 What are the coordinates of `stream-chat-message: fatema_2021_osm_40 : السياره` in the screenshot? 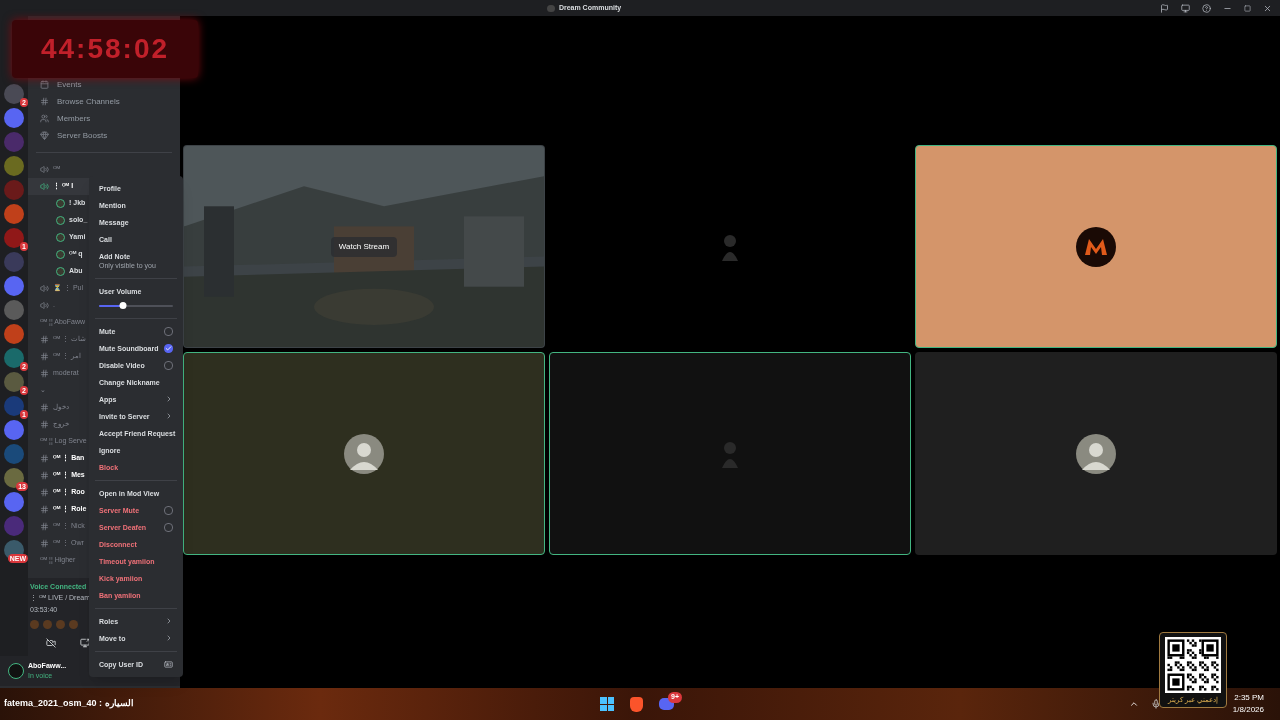 It's located at (69, 704).